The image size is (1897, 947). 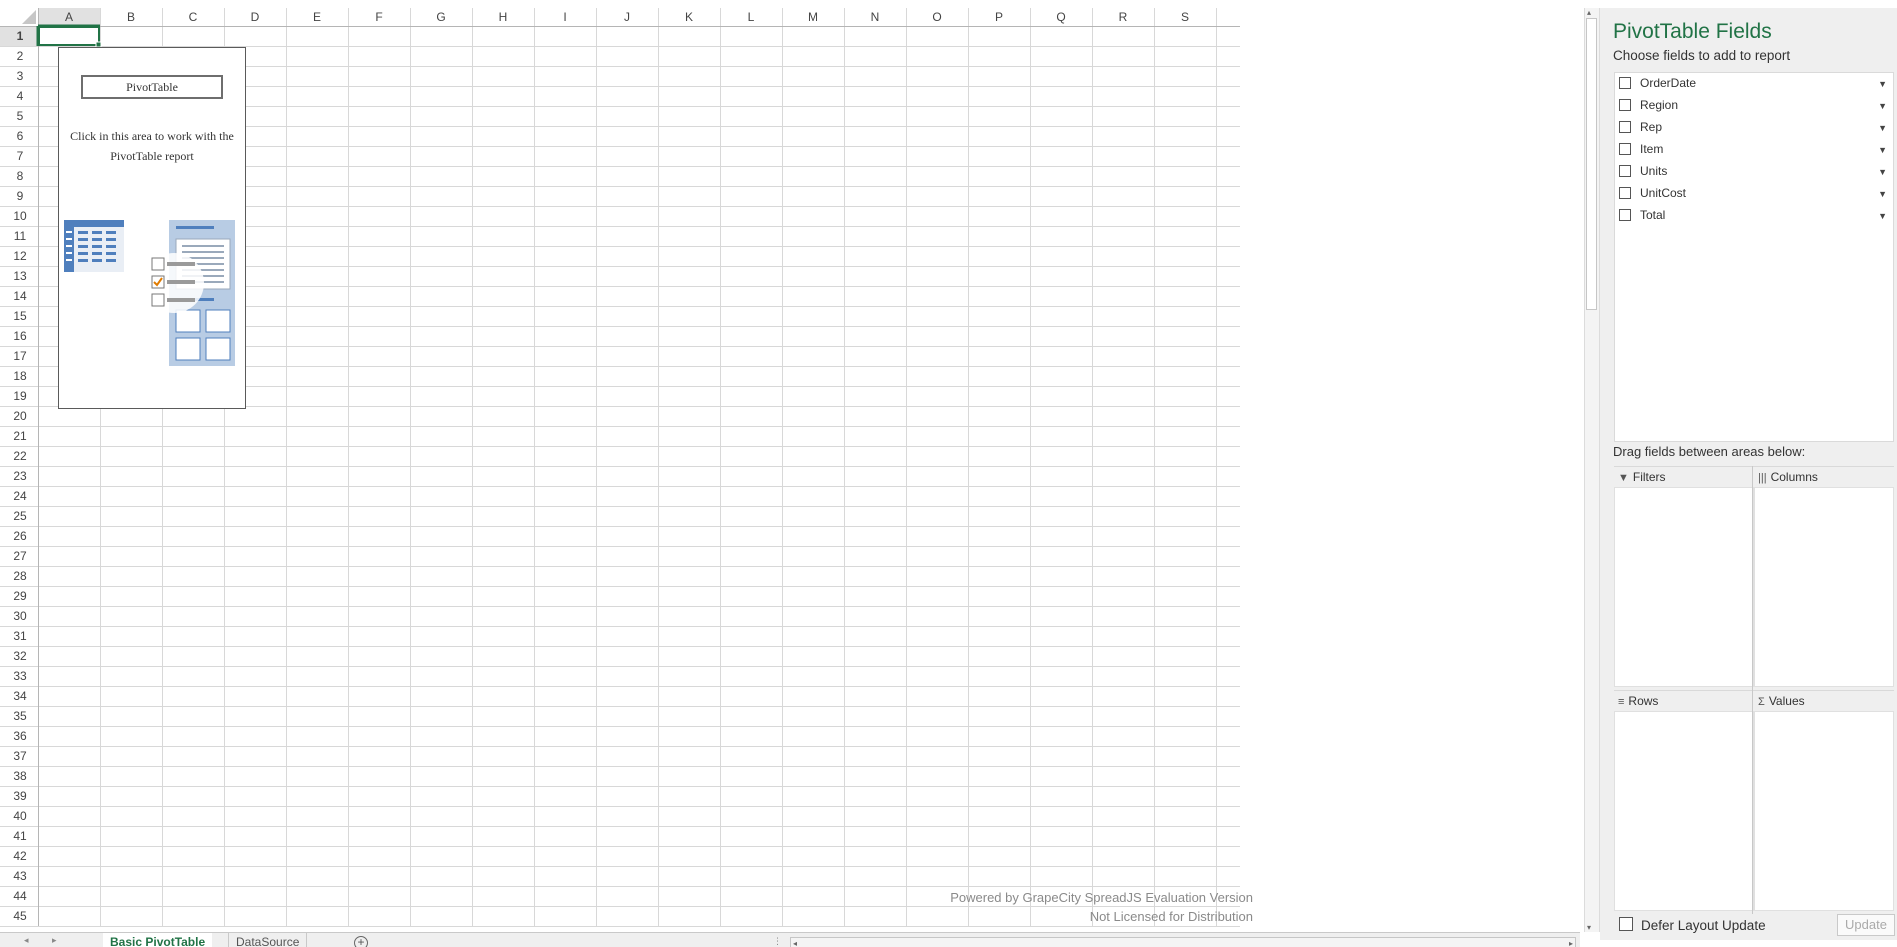 What do you see at coordinates (20, 516) in the screenshot?
I see `row-header-25: 25` at bounding box center [20, 516].